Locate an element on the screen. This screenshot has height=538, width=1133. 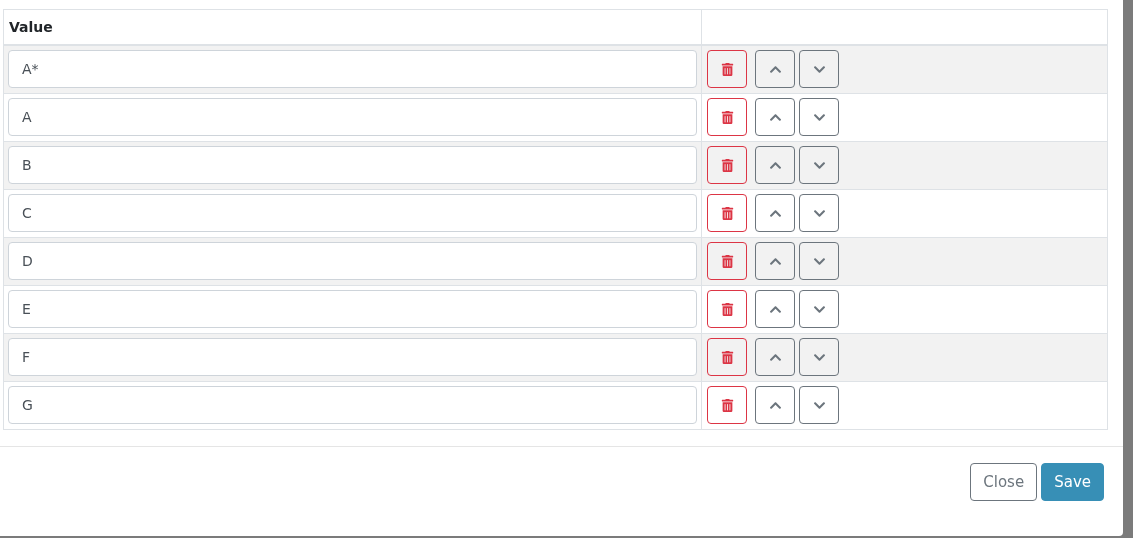
value-field: G is located at coordinates (352, 405).